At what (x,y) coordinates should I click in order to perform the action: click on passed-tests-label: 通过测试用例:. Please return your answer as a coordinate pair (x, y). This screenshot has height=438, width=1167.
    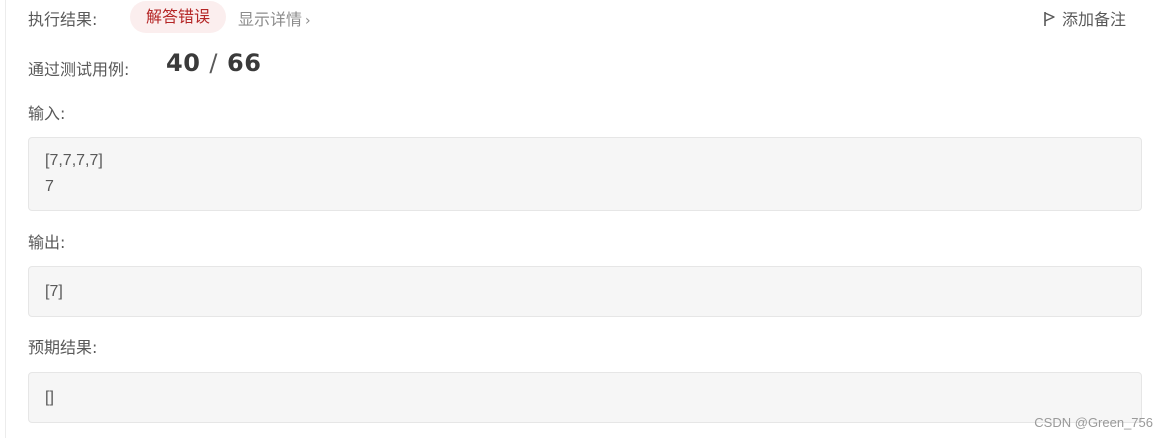
    Looking at the image, I should click on (79, 69).